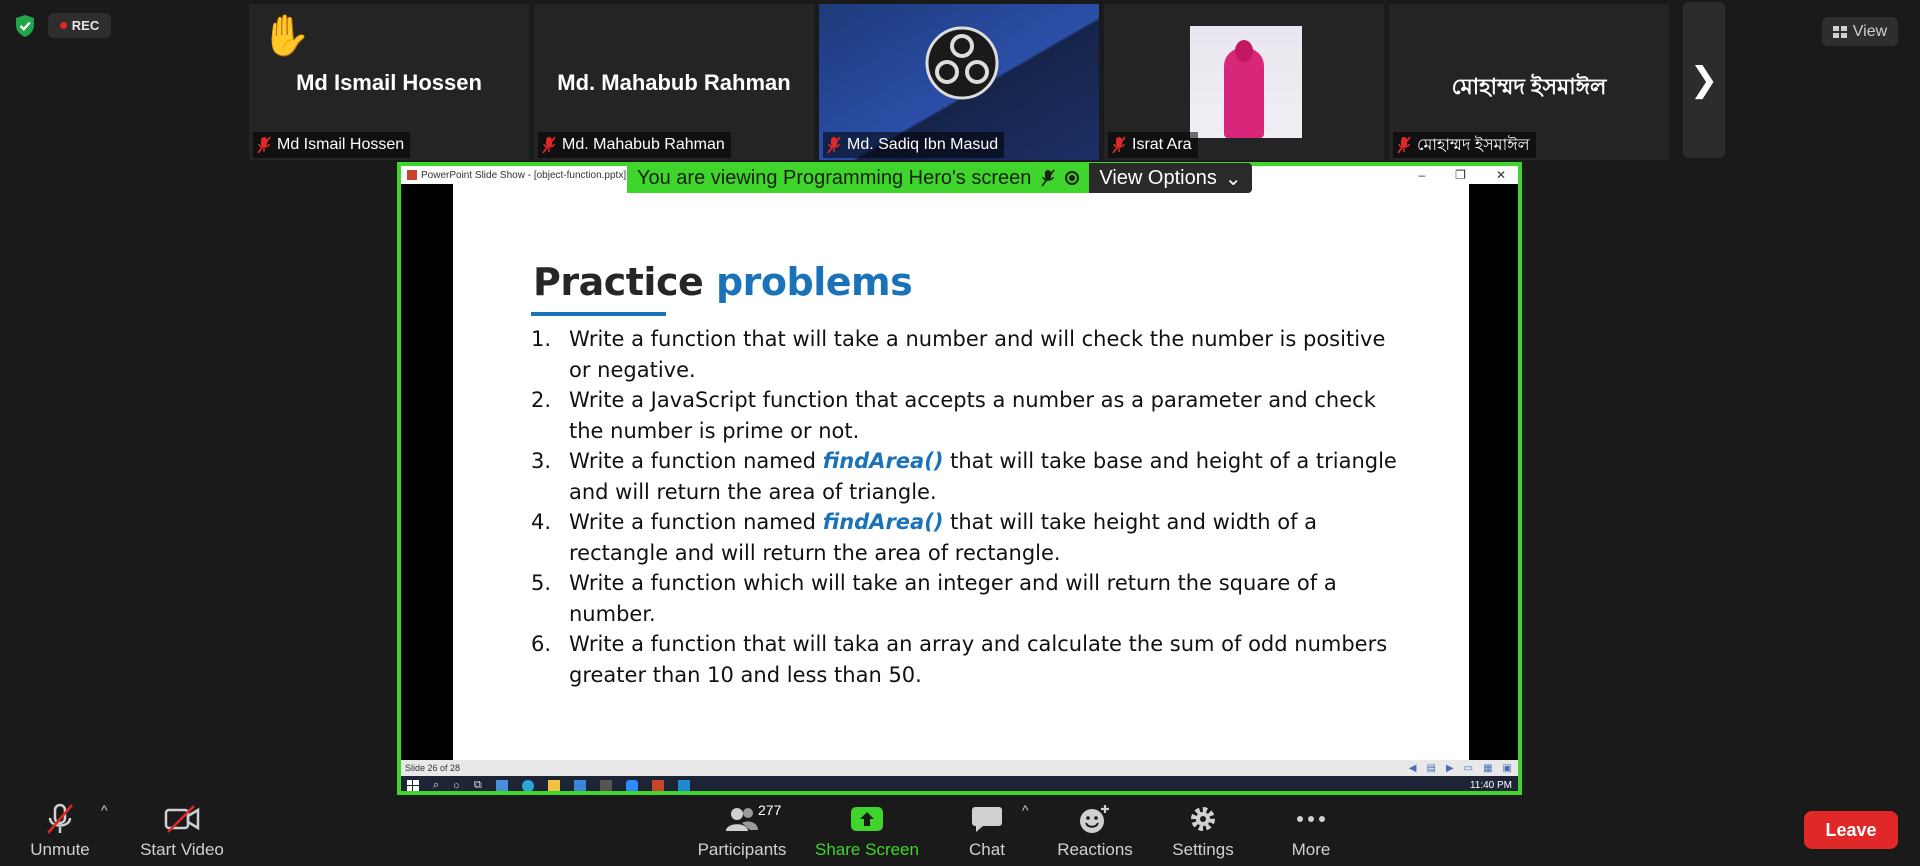  What do you see at coordinates (1468, 768) in the screenshot?
I see `view-normal-icon: ▭` at bounding box center [1468, 768].